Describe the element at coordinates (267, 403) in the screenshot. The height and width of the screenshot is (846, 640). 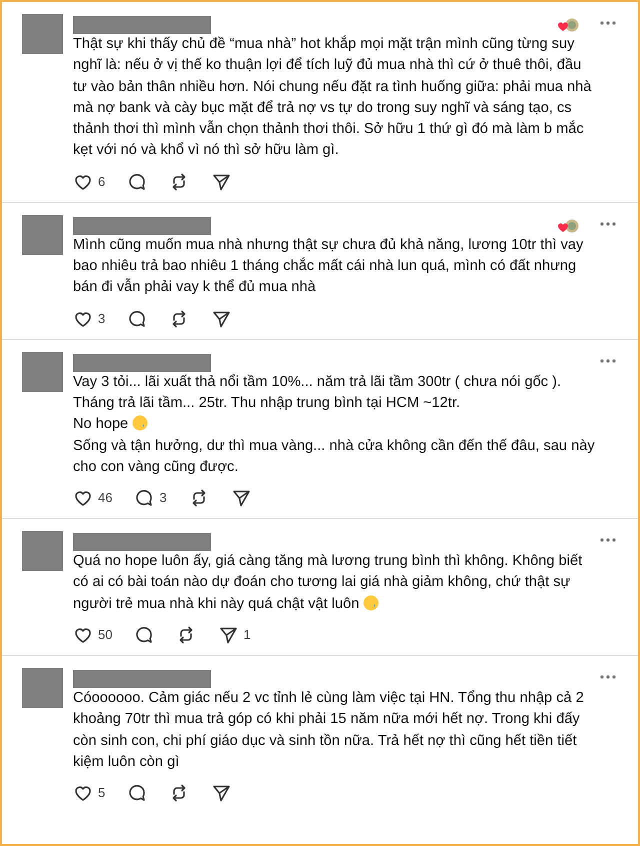
I see `comment-text: Tháng trả lãi tầm... 25tr. Thu nhập trung bình tại HCM ~12tr.` at that location.